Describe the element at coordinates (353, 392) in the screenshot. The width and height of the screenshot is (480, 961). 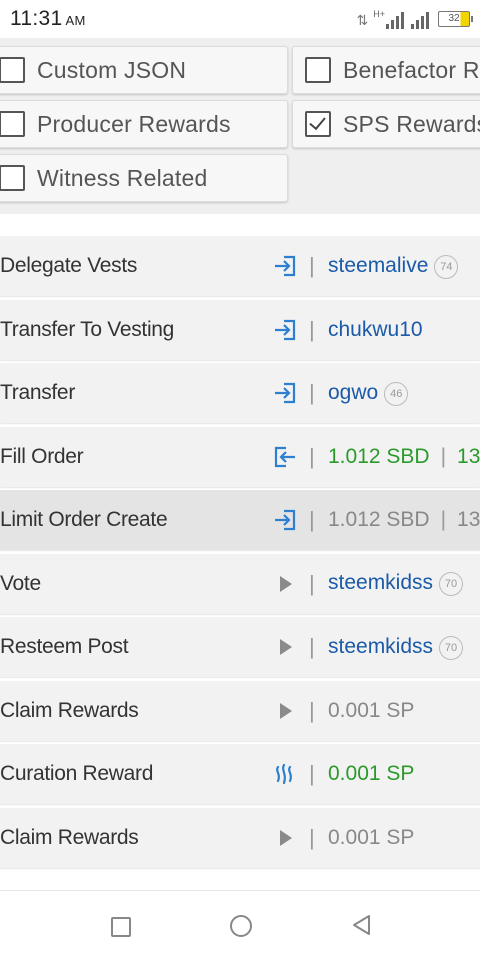
I see `account-link: ogwo` at that location.